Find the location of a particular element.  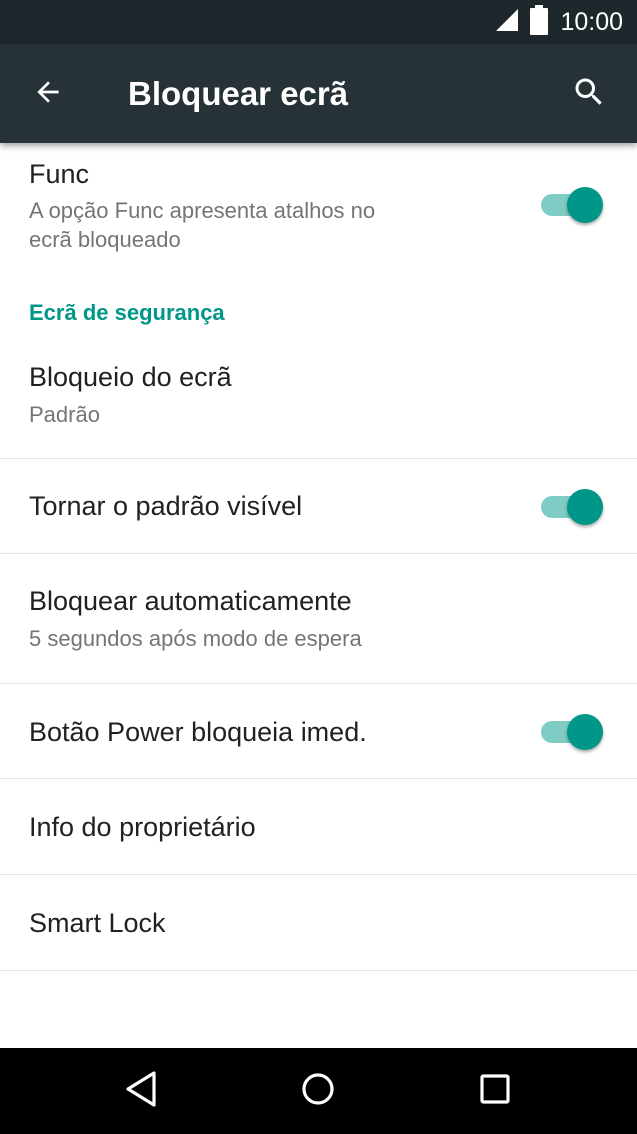

pattern-visible-toggle-thumb is located at coordinates (585, 507).